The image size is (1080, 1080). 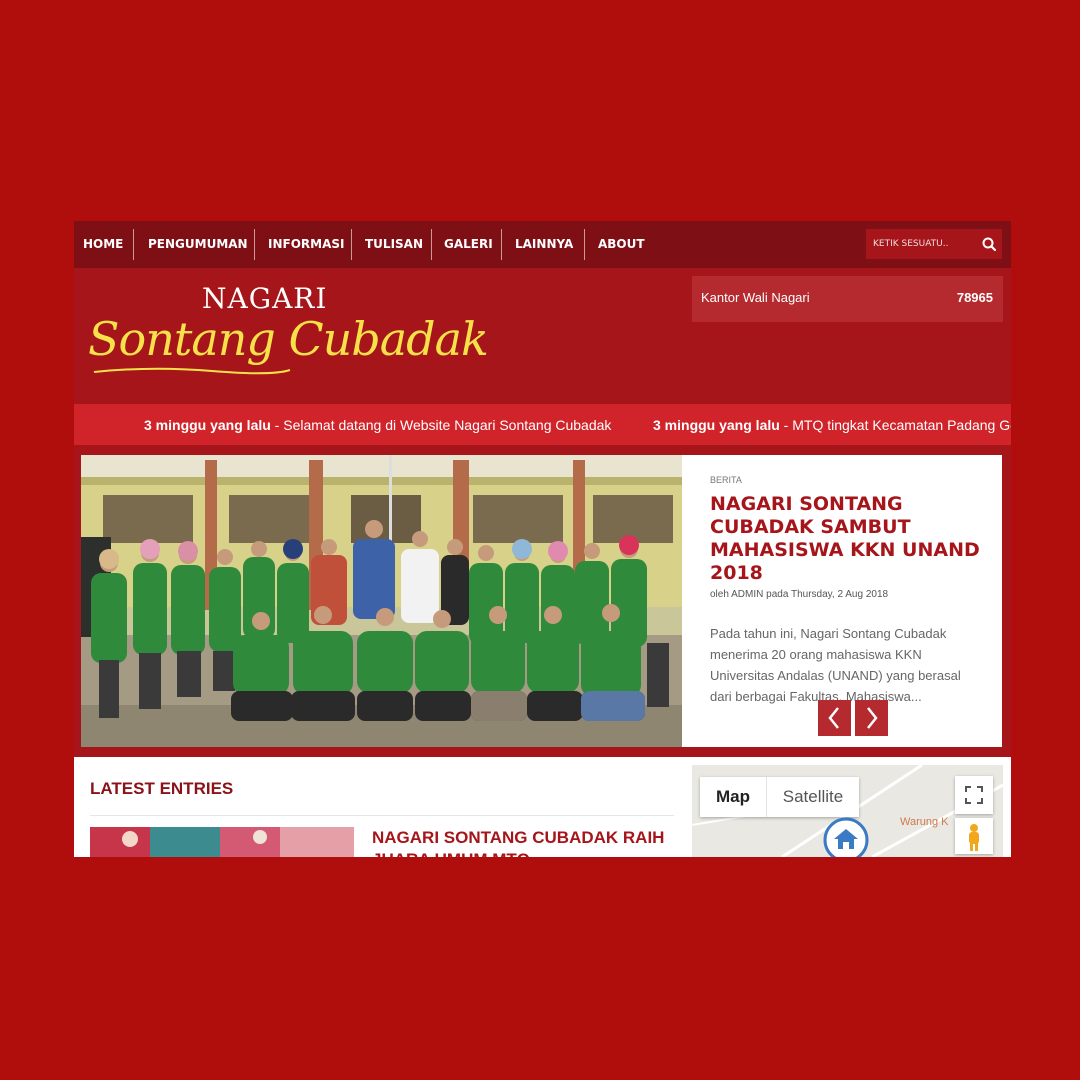 I want to click on entry-thumbnail, so click(x=222, y=842).